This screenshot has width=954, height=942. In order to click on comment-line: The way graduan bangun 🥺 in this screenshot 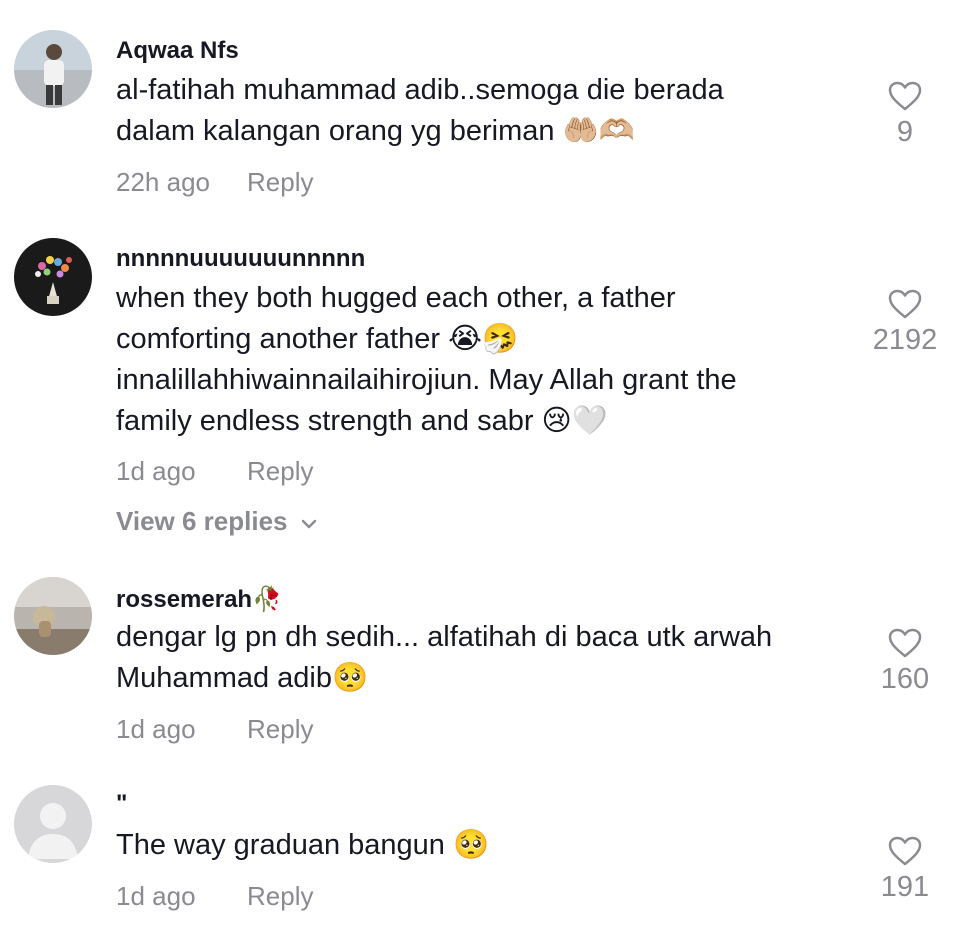, I will do `click(303, 845)`.